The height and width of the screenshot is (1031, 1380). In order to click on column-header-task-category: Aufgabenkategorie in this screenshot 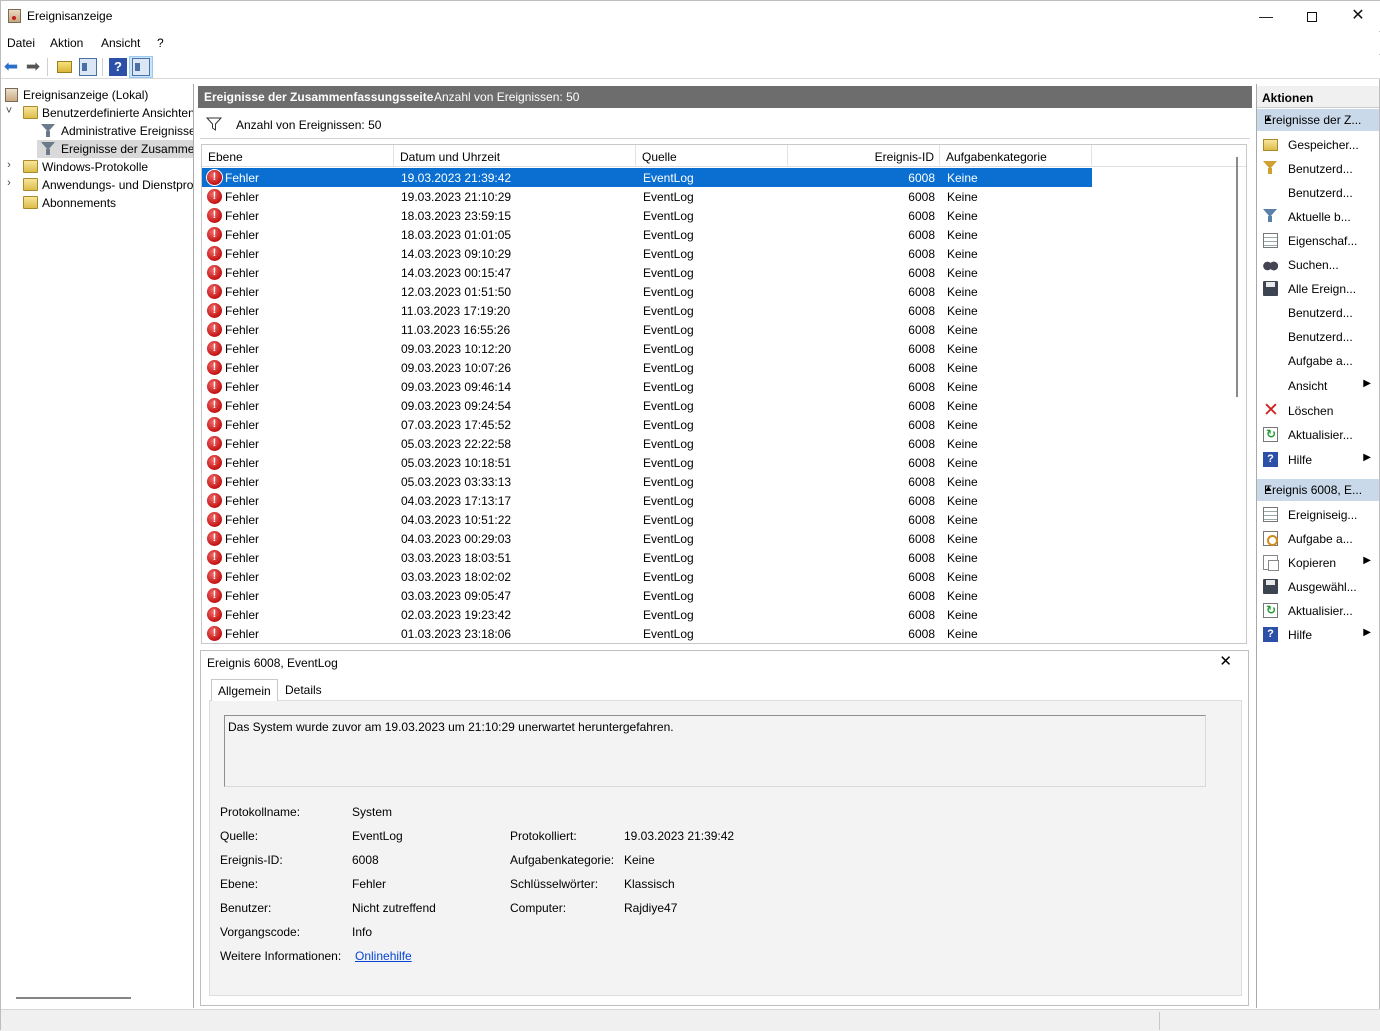, I will do `click(1016, 156)`.